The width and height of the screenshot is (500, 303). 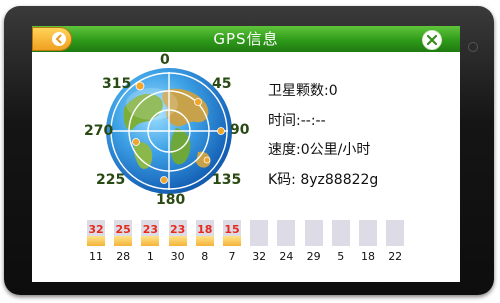 What do you see at coordinates (323, 180) in the screenshot?
I see `k-code: K码: 8yz88822g` at bounding box center [323, 180].